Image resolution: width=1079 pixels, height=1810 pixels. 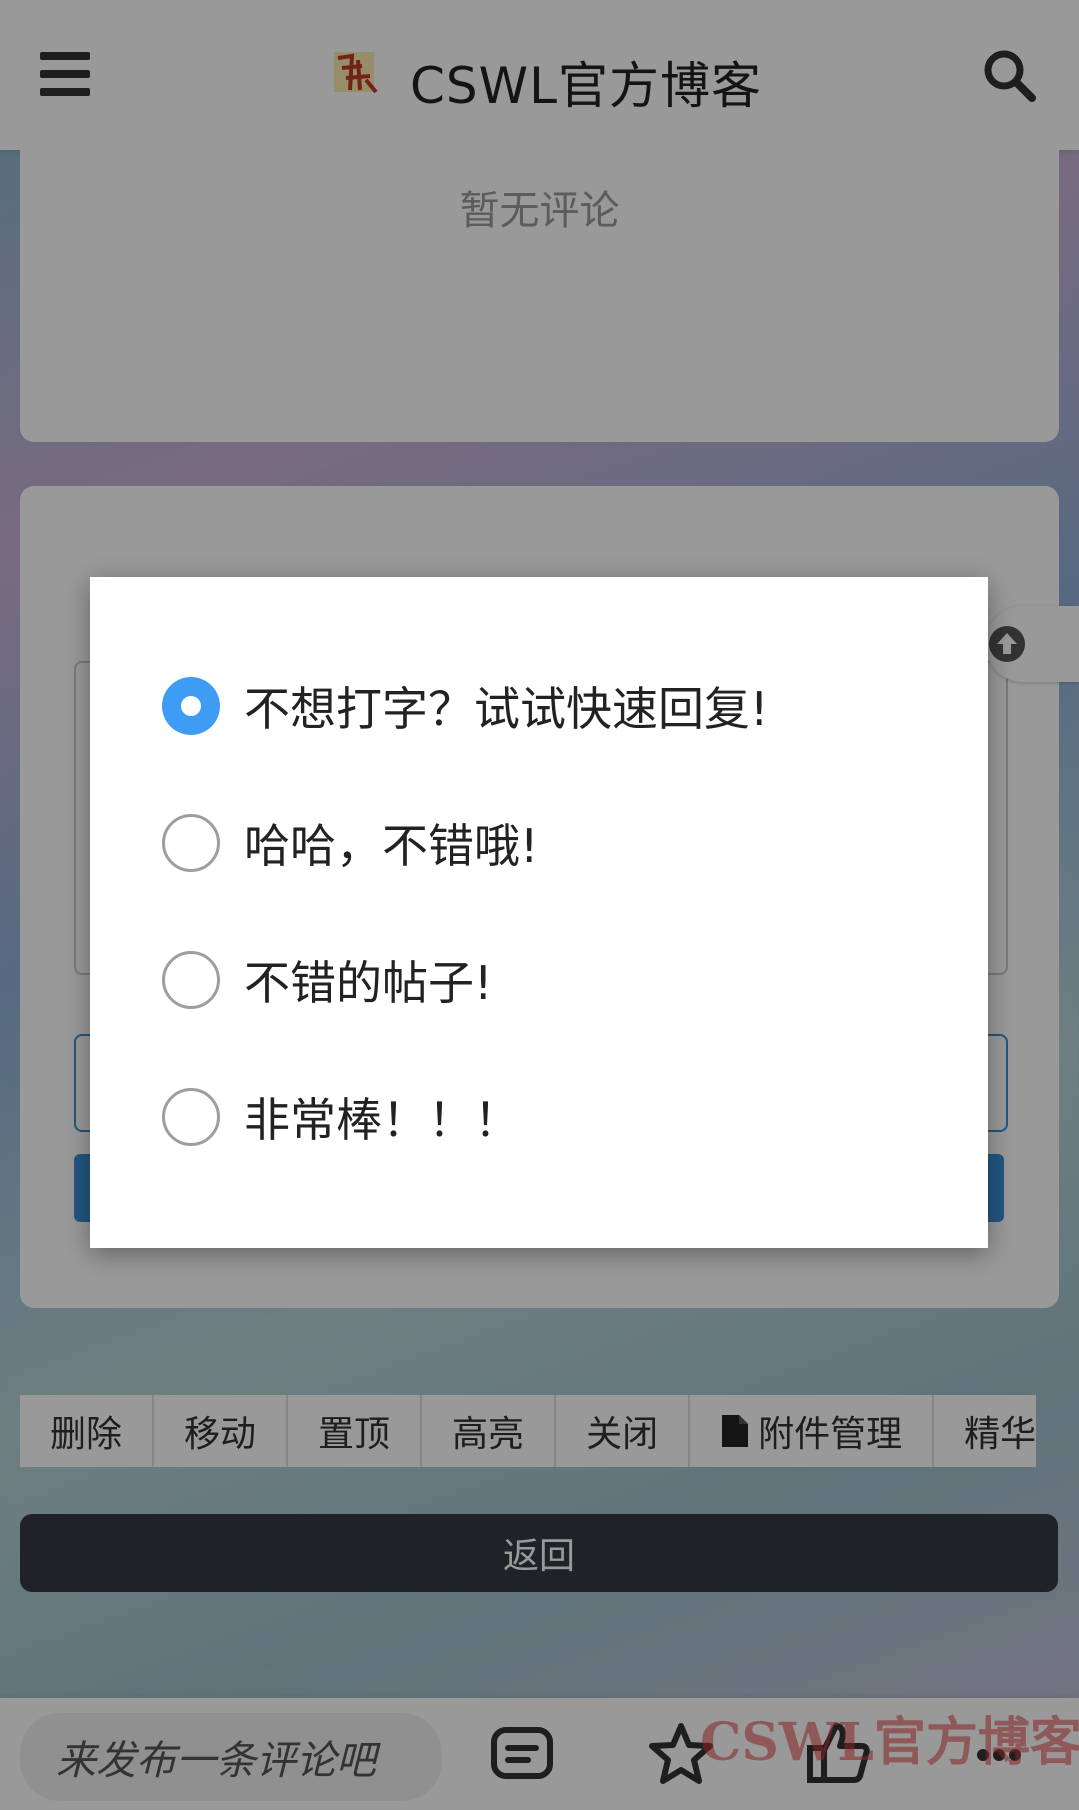 I want to click on quick-reply-option: 不错的帖子!, so click(x=327, y=980).